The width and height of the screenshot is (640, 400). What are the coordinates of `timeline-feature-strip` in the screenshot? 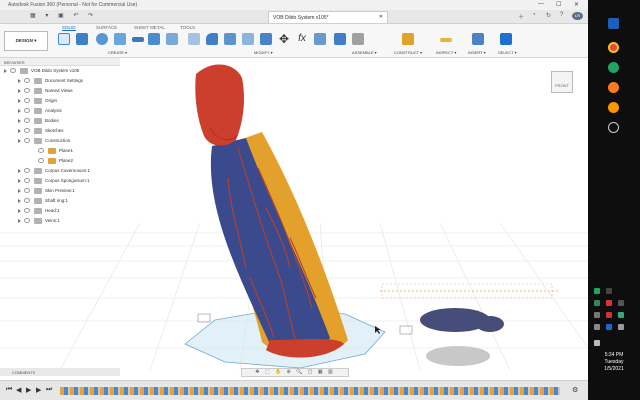 It's located at (310, 391).